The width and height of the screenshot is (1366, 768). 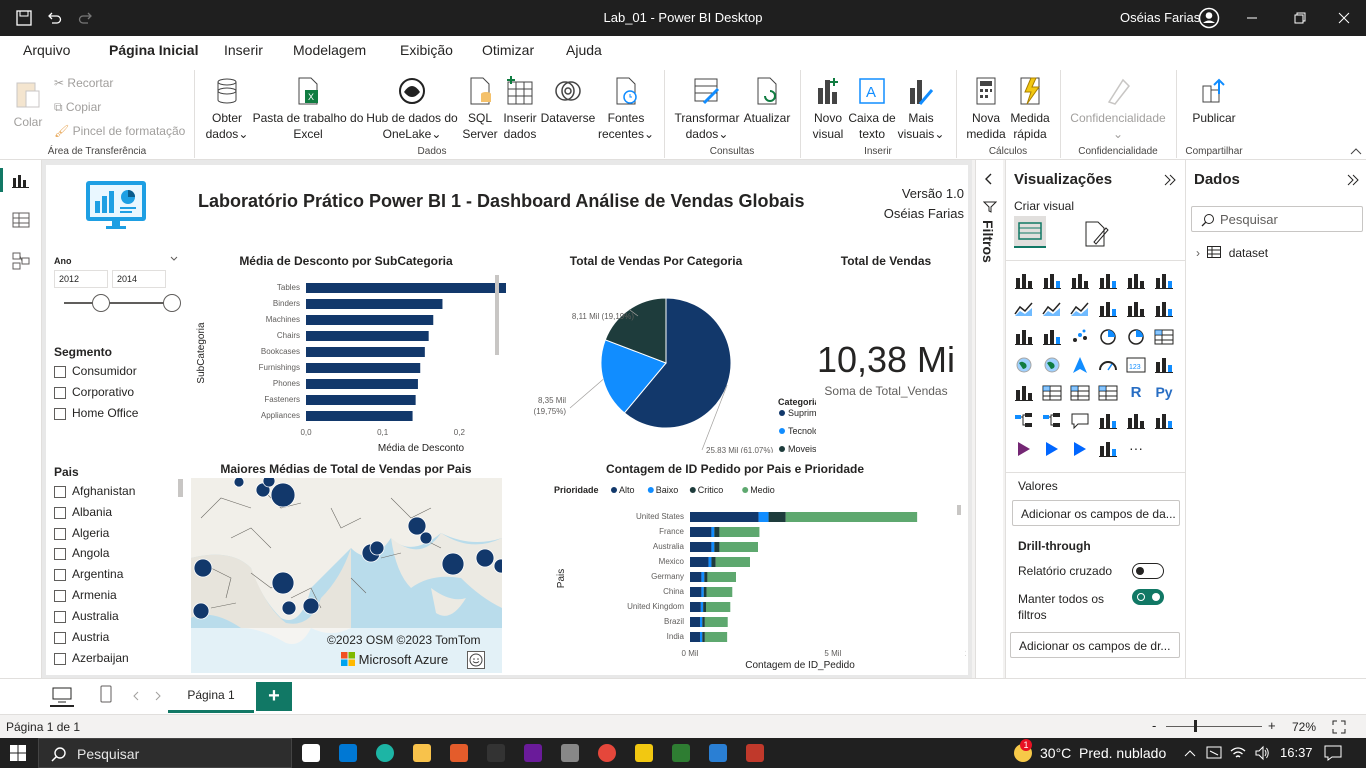 I want to click on build-visual-tab, so click(x=1030, y=232).